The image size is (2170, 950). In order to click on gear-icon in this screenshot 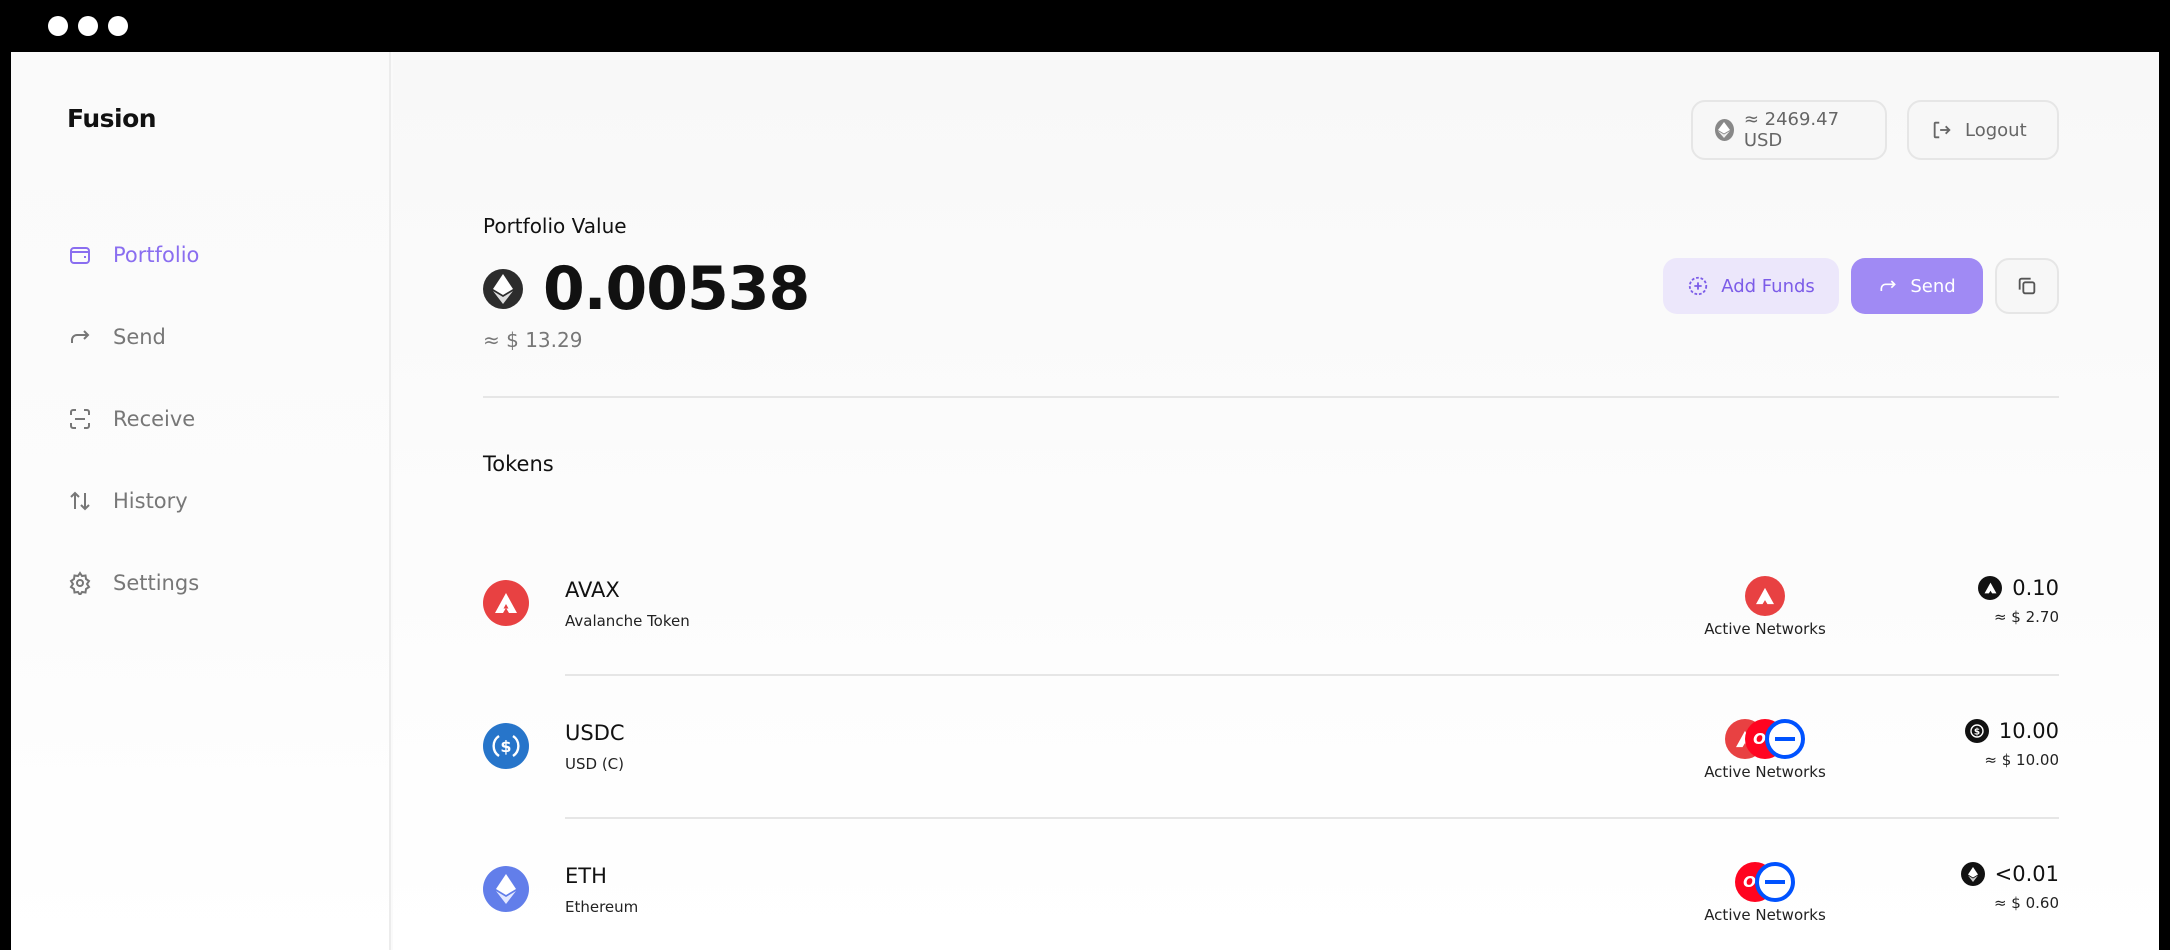, I will do `click(80, 583)`.